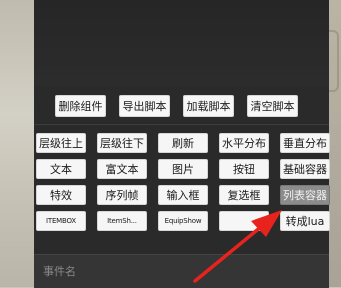 The height and width of the screenshot is (288, 341). What do you see at coordinates (183, 169) in the screenshot?
I see `image-button: 图片` at bounding box center [183, 169].